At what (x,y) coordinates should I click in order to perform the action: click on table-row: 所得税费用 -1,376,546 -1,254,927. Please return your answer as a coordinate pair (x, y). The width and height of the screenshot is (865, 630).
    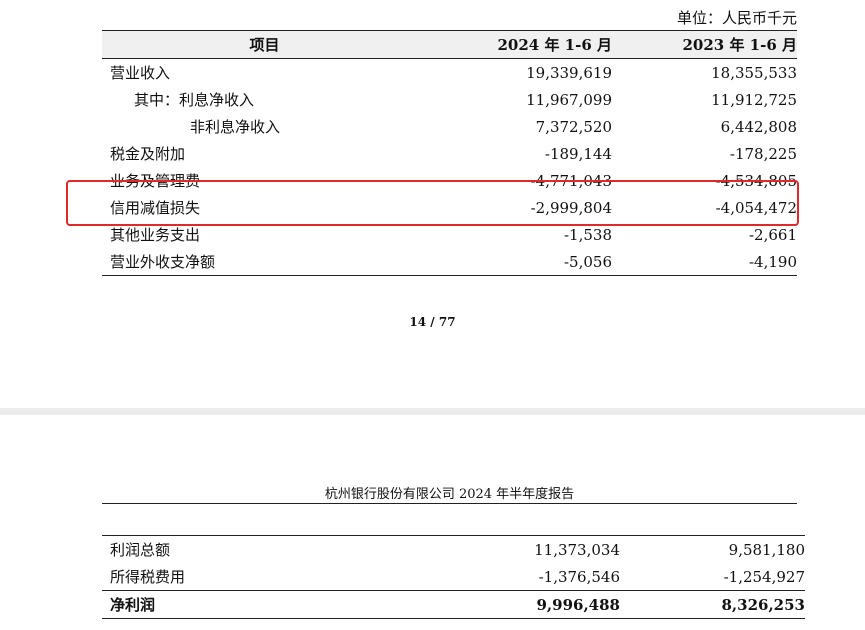
    Looking at the image, I should click on (453, 577).